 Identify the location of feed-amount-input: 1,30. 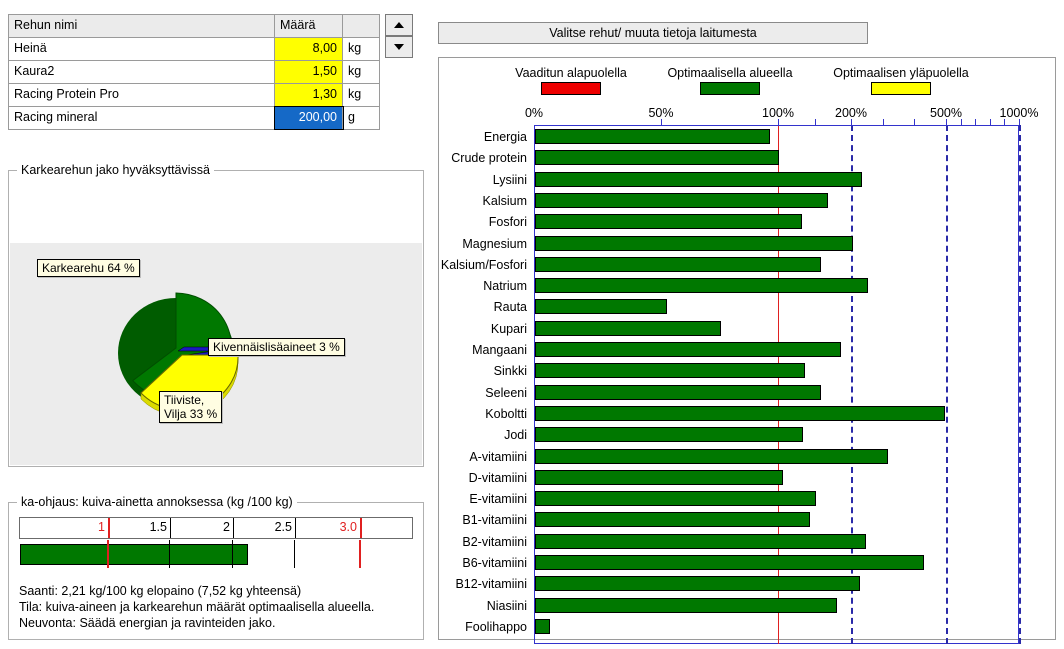
(309, 95).